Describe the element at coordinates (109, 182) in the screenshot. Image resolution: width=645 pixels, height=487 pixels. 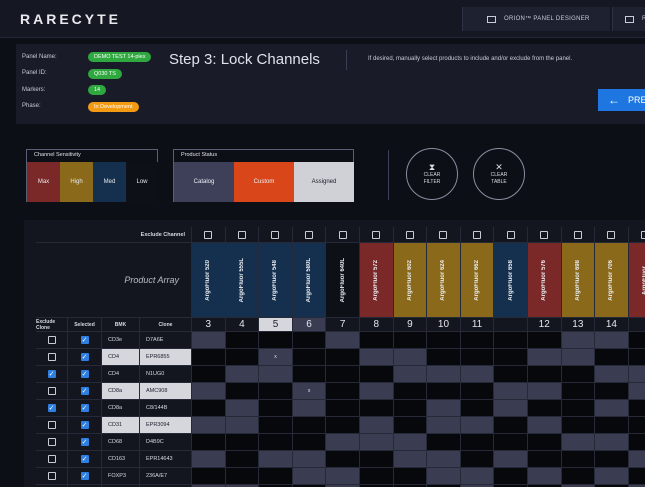
I see `sensitivity-med: Med` at that location.